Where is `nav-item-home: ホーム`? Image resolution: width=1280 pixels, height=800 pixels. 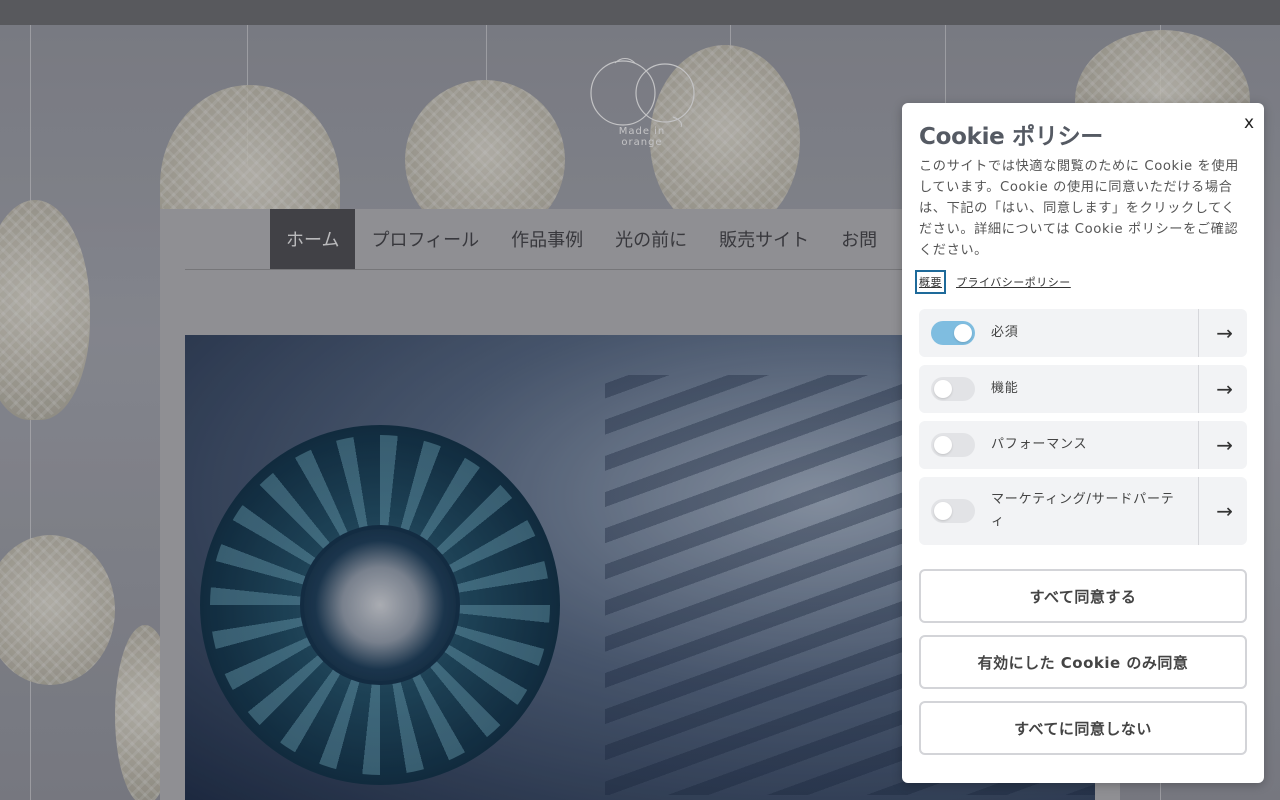
nav-item-home: ホーム is located at coordinates (313, 239).